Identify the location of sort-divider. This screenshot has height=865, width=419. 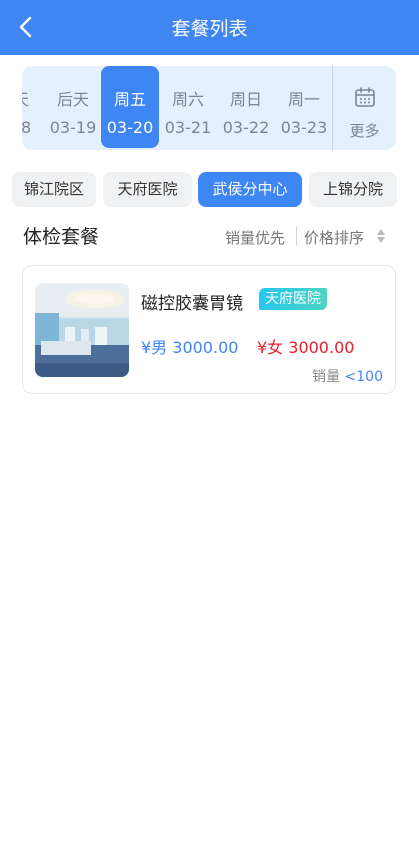
(296, 236).